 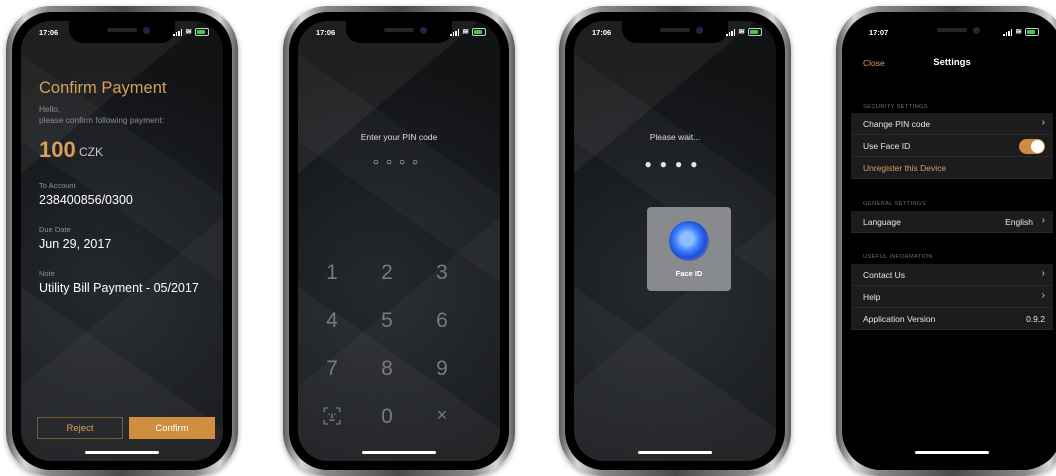 What do you see at coordinates (387, 369) in the screenshot?
I see `keypad-key-8: 8` at bounding box center [387, 369].